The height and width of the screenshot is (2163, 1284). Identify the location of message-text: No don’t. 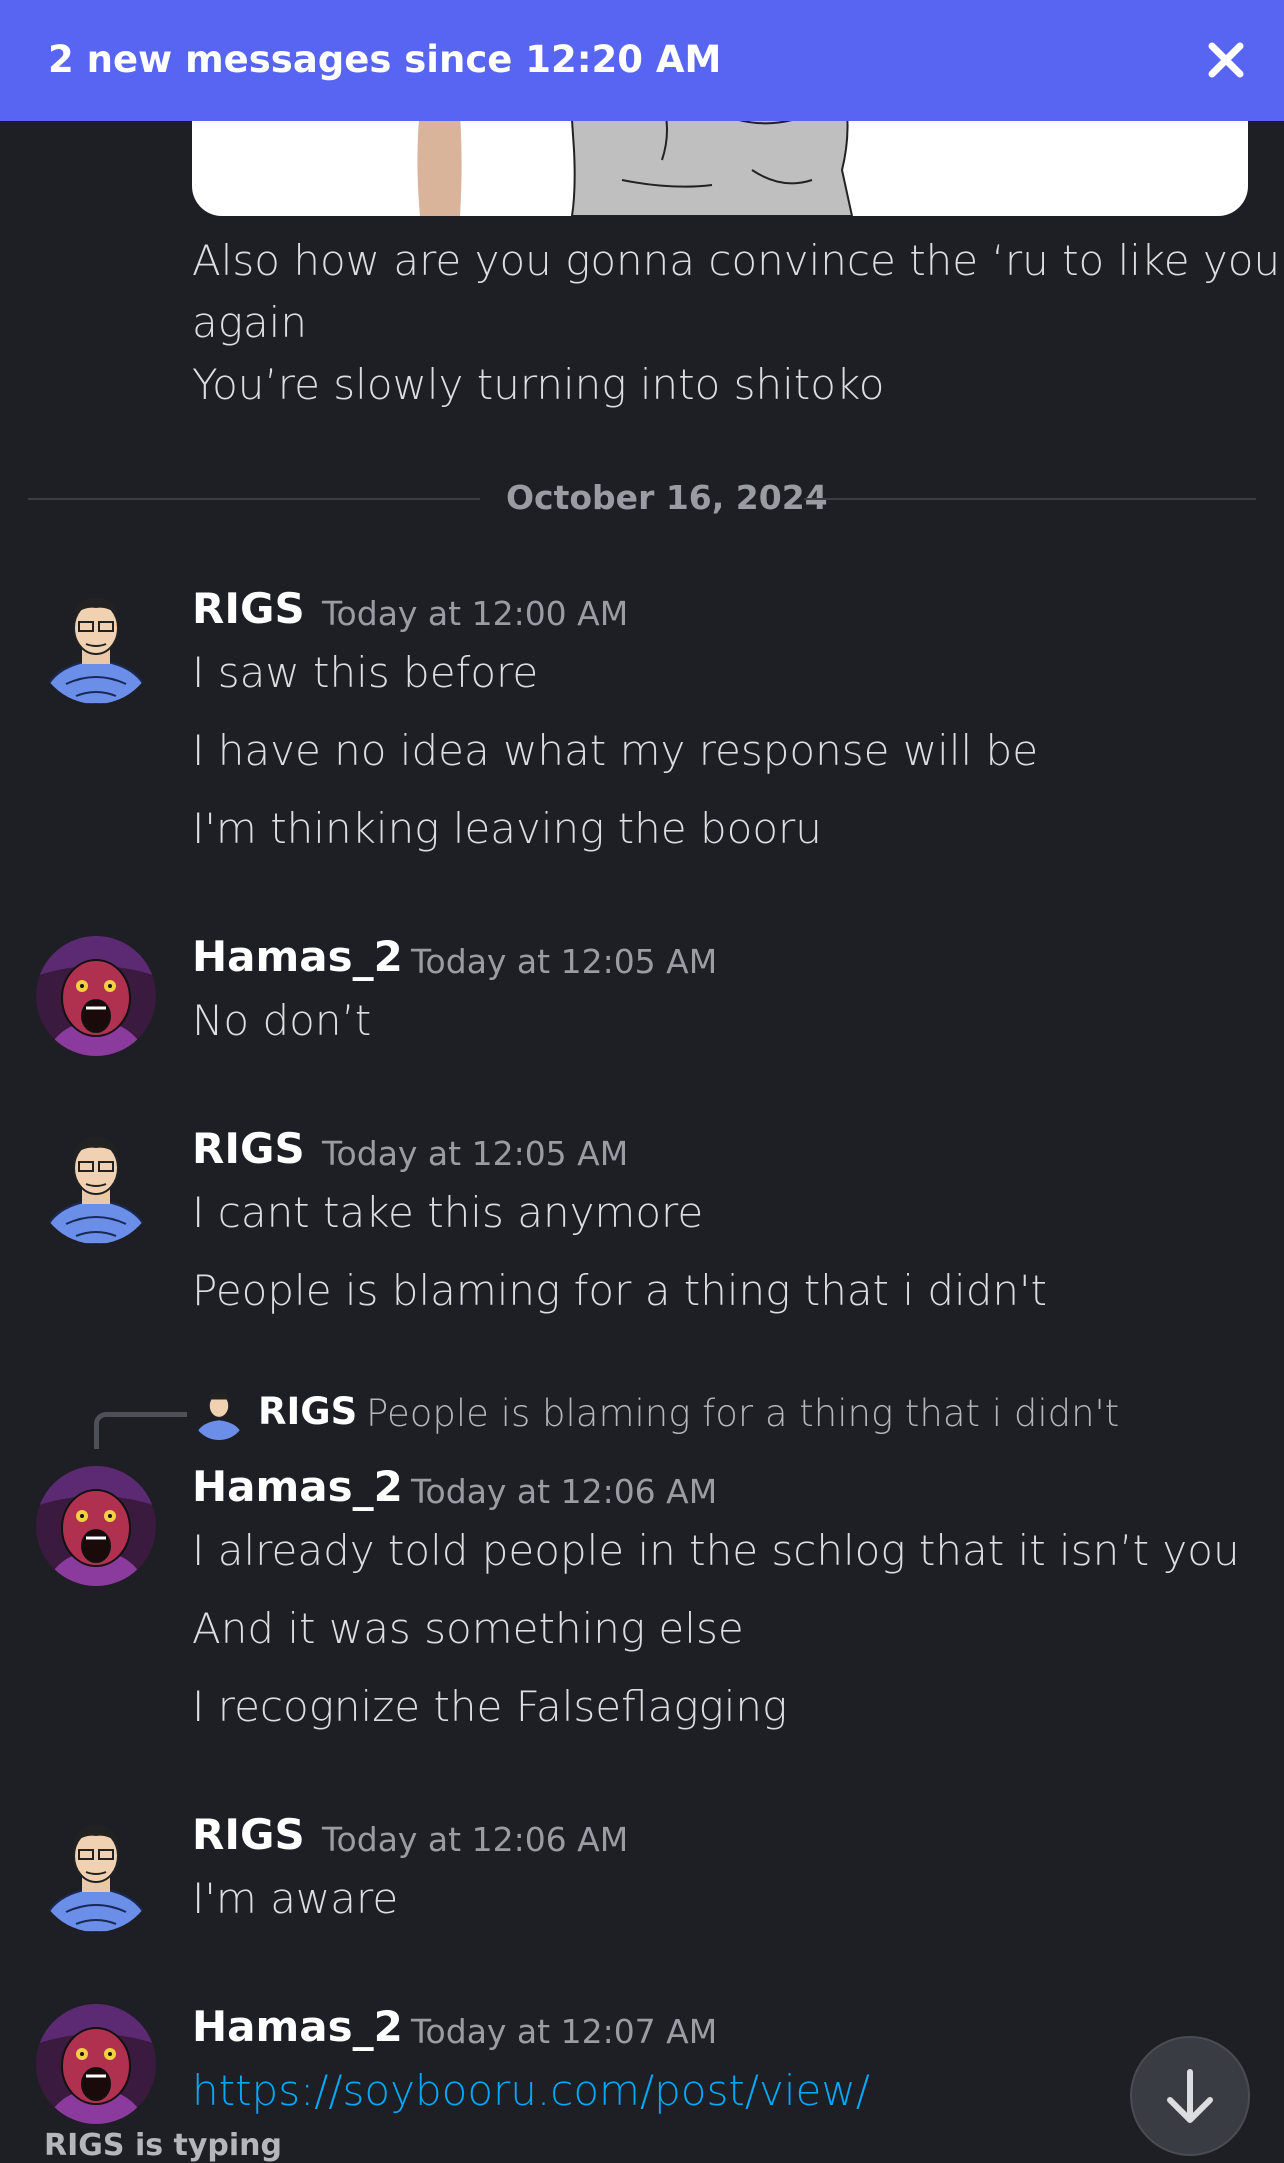
(282, 1020).